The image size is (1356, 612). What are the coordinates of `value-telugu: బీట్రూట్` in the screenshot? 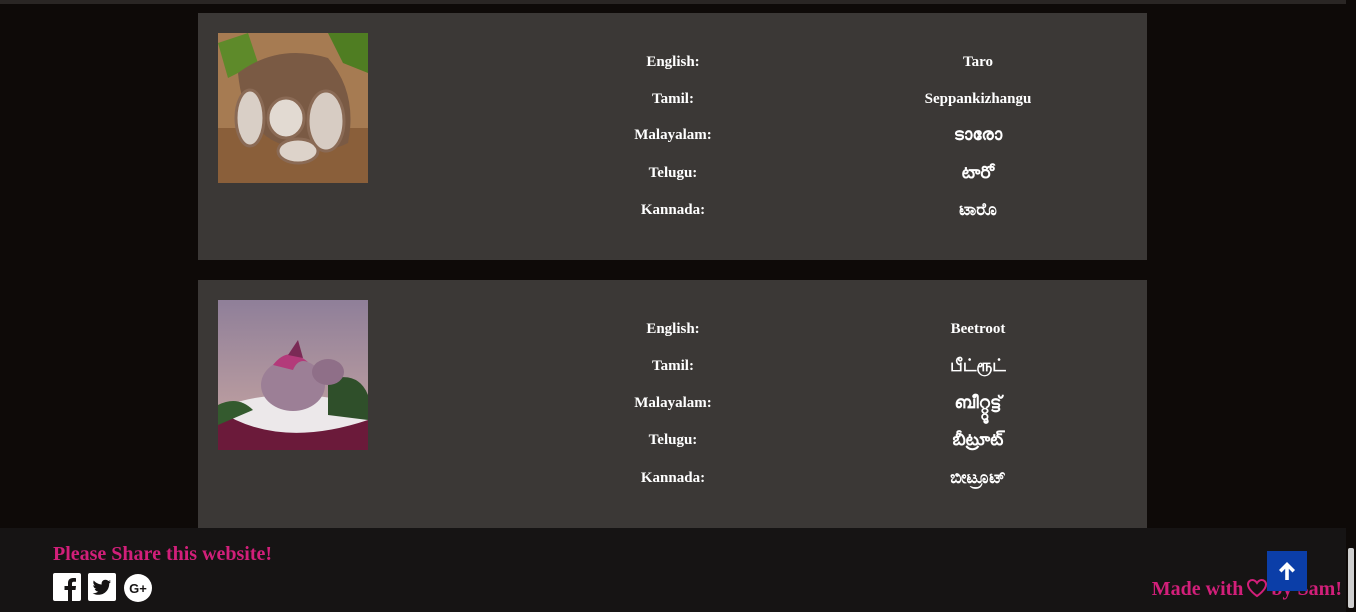 It's located at (978, 440).